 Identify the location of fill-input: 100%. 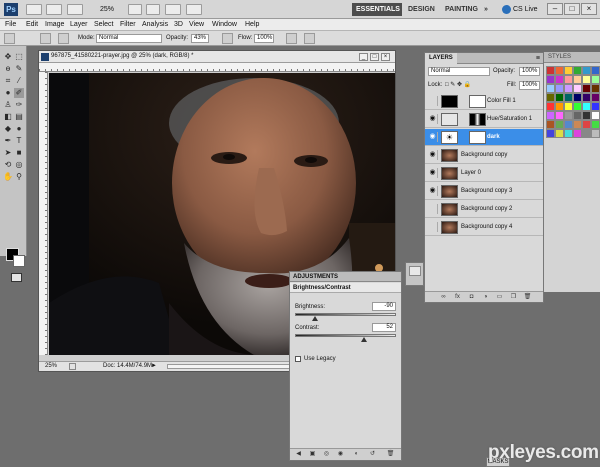
(529, 85).